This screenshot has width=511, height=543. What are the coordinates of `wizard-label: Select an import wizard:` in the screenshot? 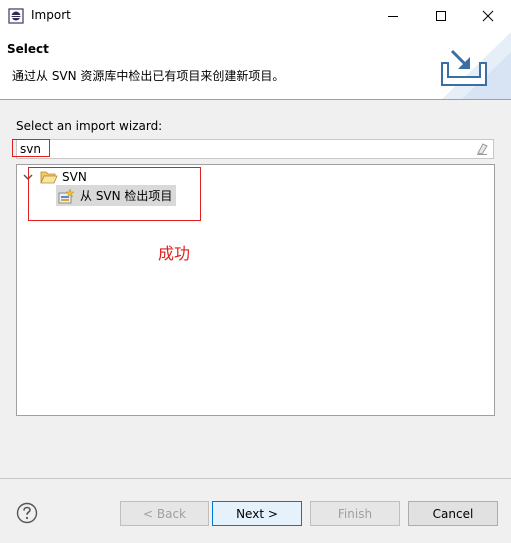 It's located at (89, 126).